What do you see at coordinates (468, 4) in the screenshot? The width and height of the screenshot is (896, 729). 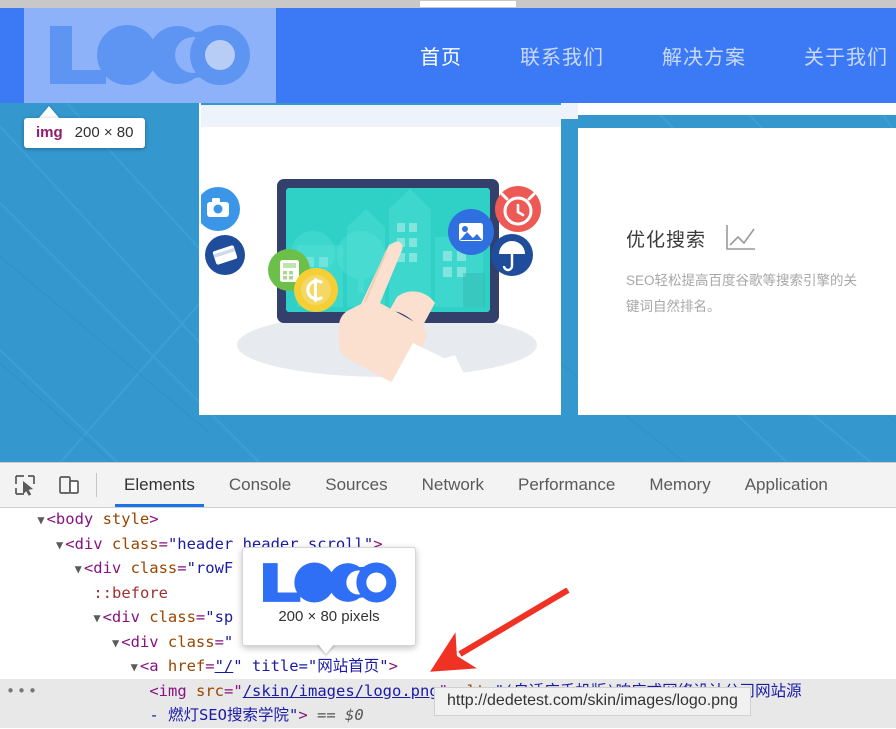 I see `page-scrollbar-thumb` at bounding box center [468, 4].